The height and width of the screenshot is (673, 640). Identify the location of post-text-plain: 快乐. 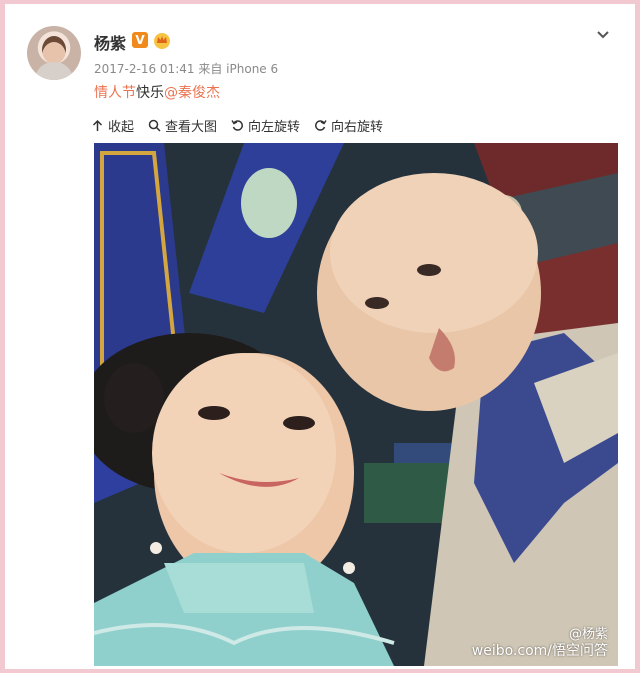
(150, 93).